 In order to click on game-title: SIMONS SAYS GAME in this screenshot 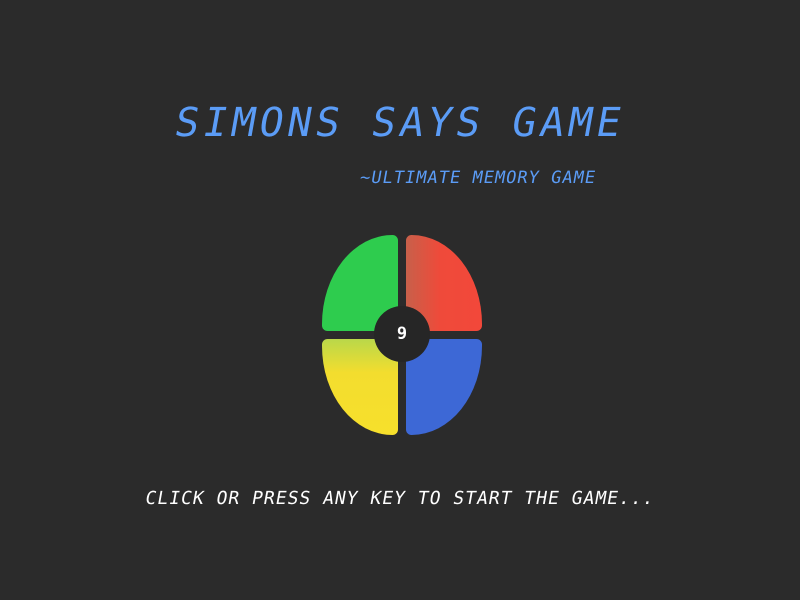, I will do `click(400, 123)`.